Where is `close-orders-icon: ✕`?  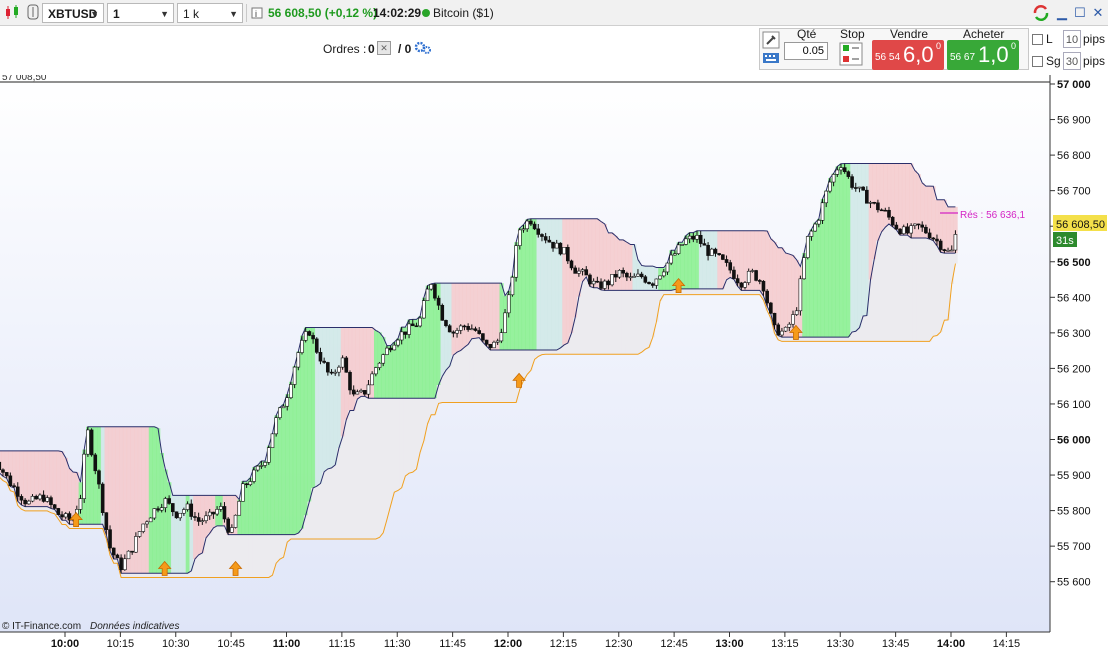
close-orders-icon: ✕ is located at coordinates (384, 48).